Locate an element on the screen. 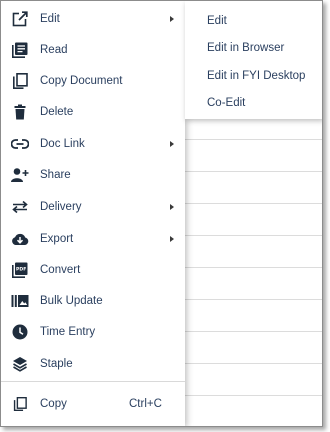 This screenshot has width=330, height=432. menu-item-export: Export is located at coordinates (93, 238).